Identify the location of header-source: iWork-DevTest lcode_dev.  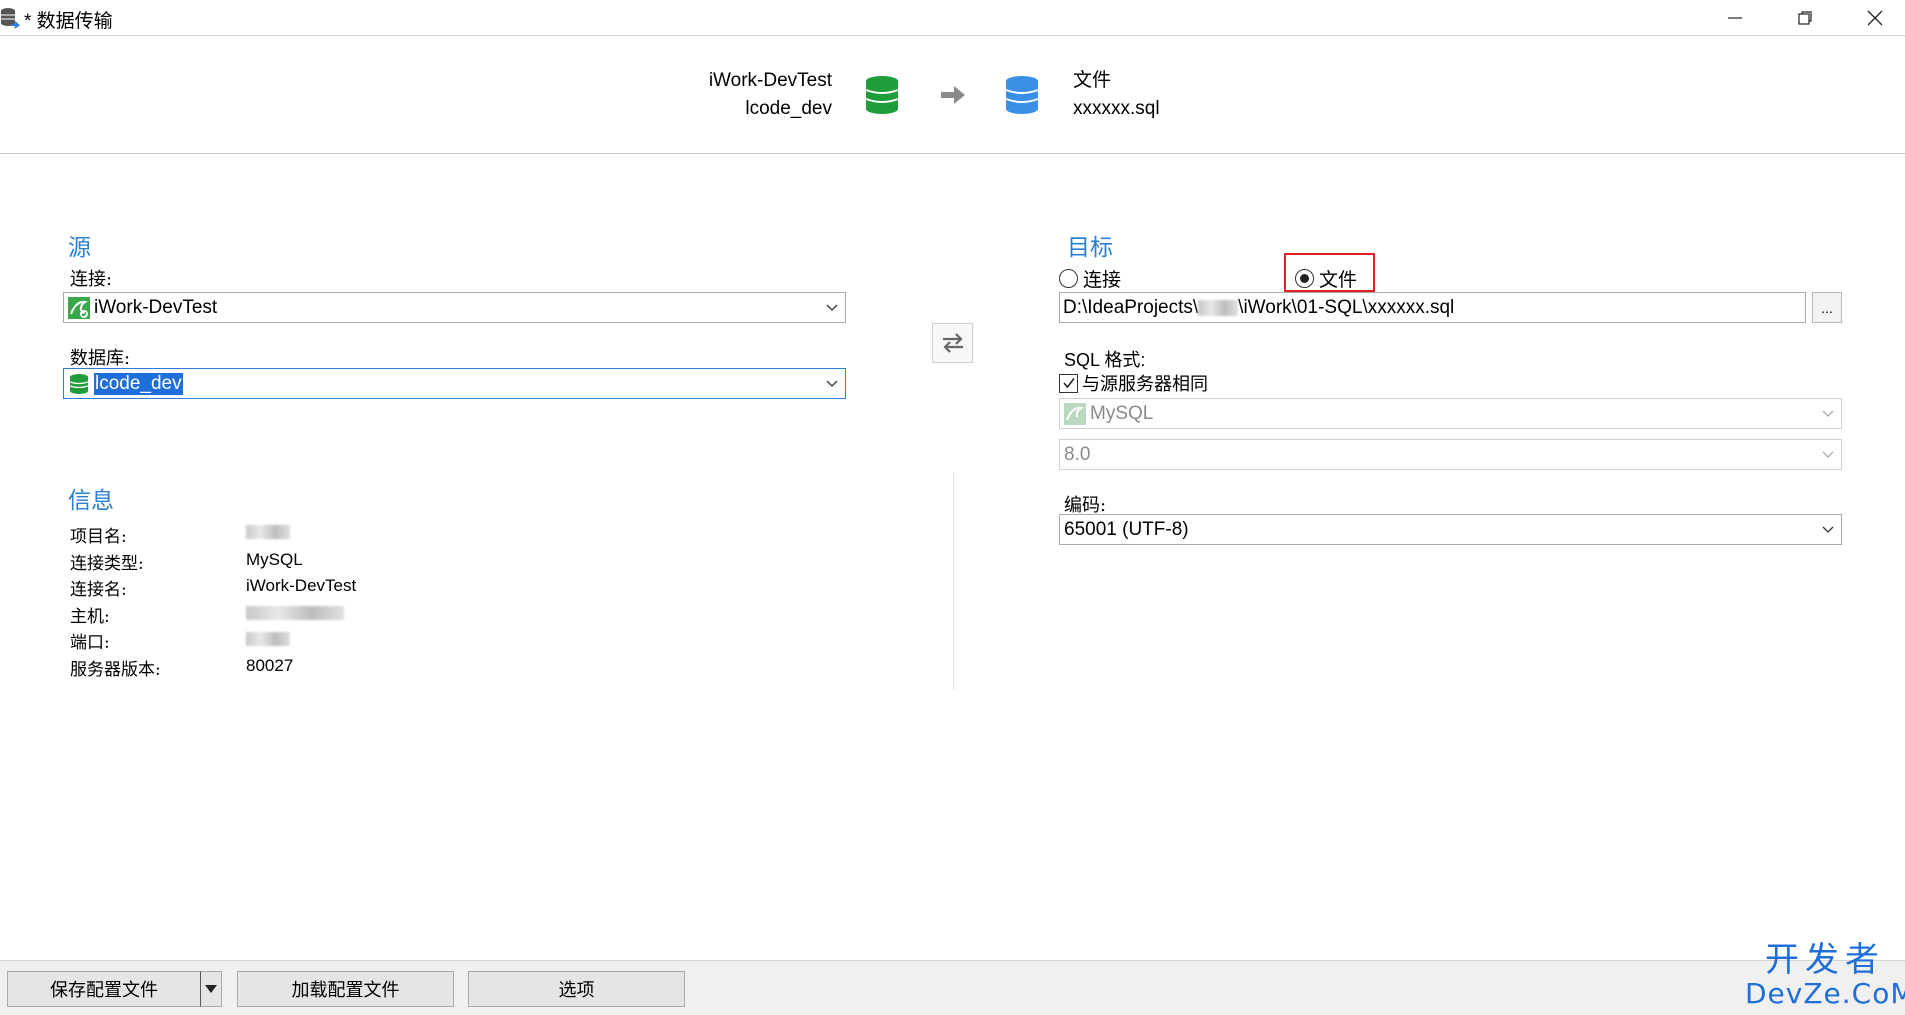
(770, 95).